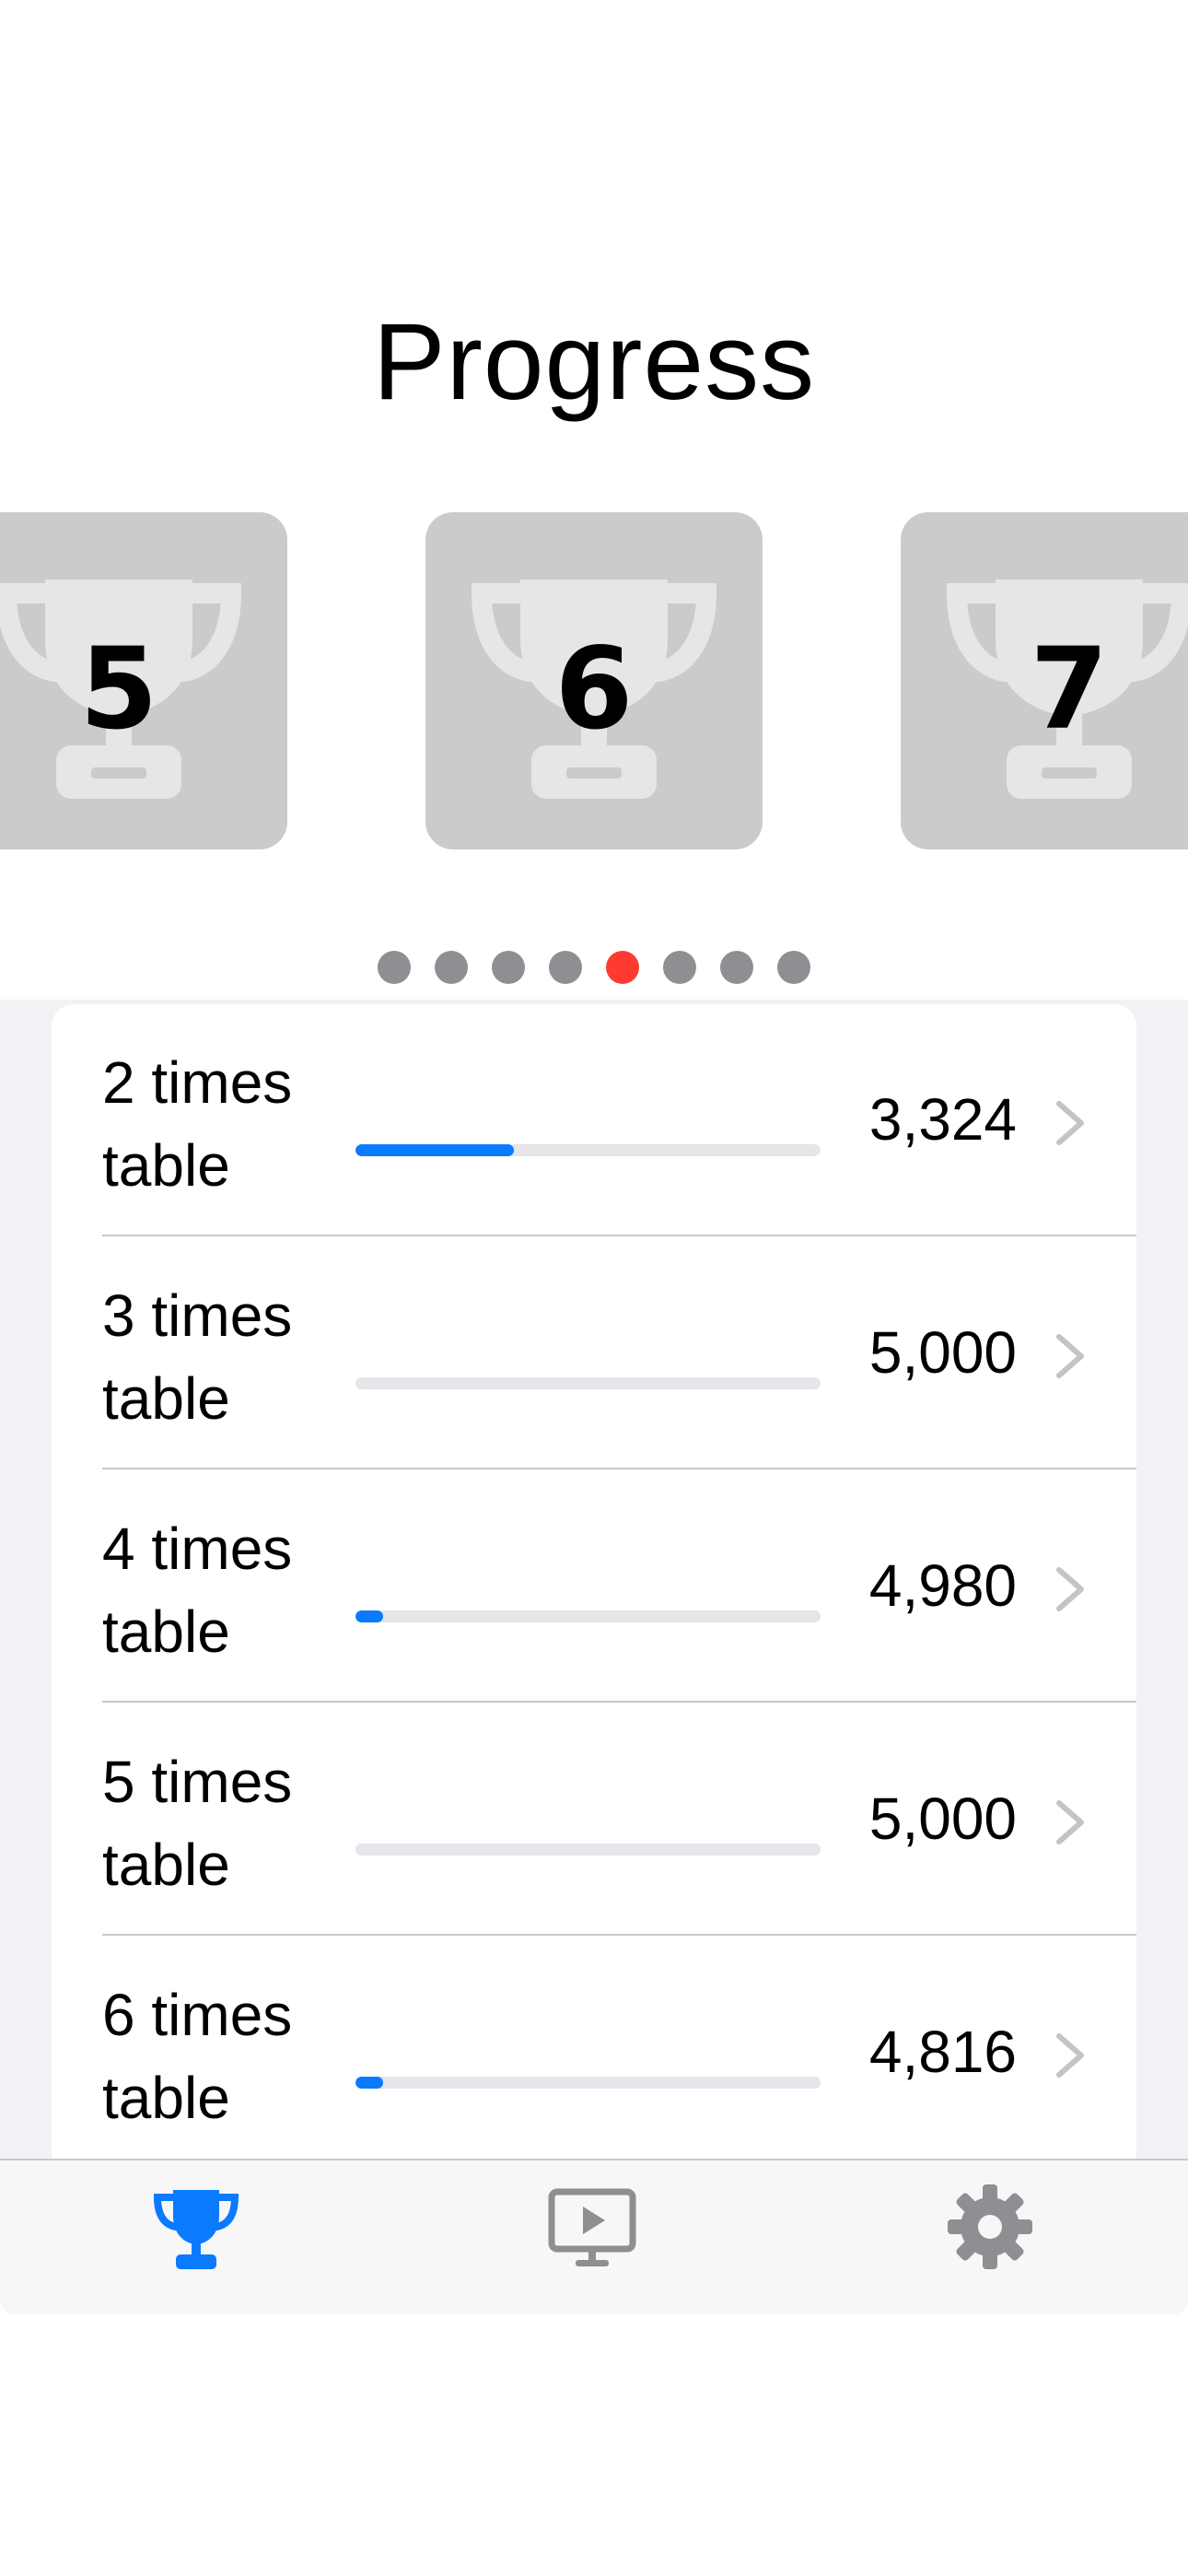 The width and height of the screenshot is (1188, 2576). Describe the element at coordinates (942, 1585) in the screenshot. I see `table-score: 4,980` at that location.